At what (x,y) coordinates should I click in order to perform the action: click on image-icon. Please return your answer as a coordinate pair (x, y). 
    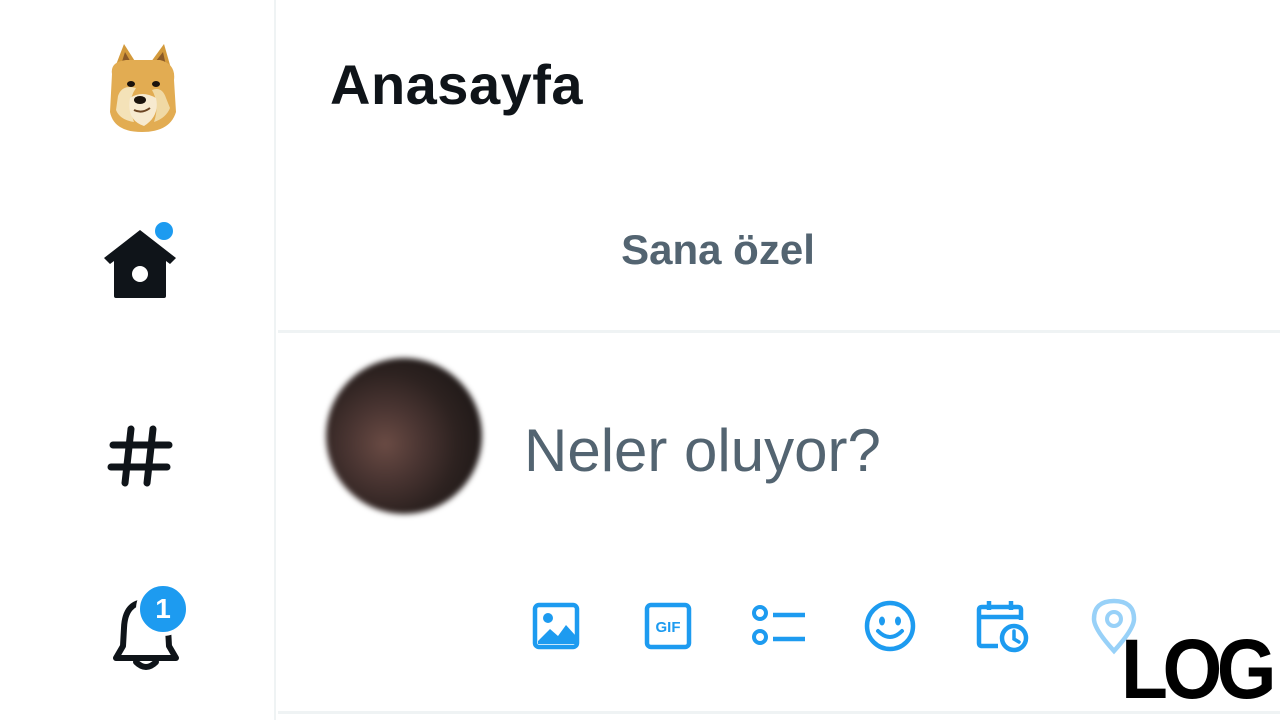
    Looking at the image, I should click on (556, 628).